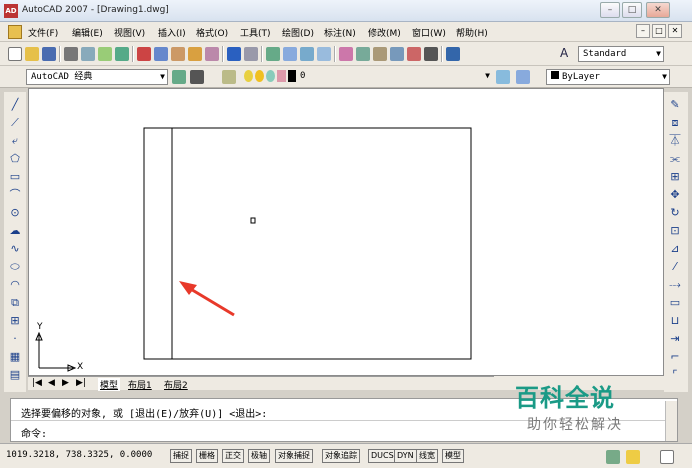 This screenshot has height=468, width=692. What do you see at coordinates (397, 54) in the screenshot?
I see `sheet-set-icon` at bounding box center [397, 54].